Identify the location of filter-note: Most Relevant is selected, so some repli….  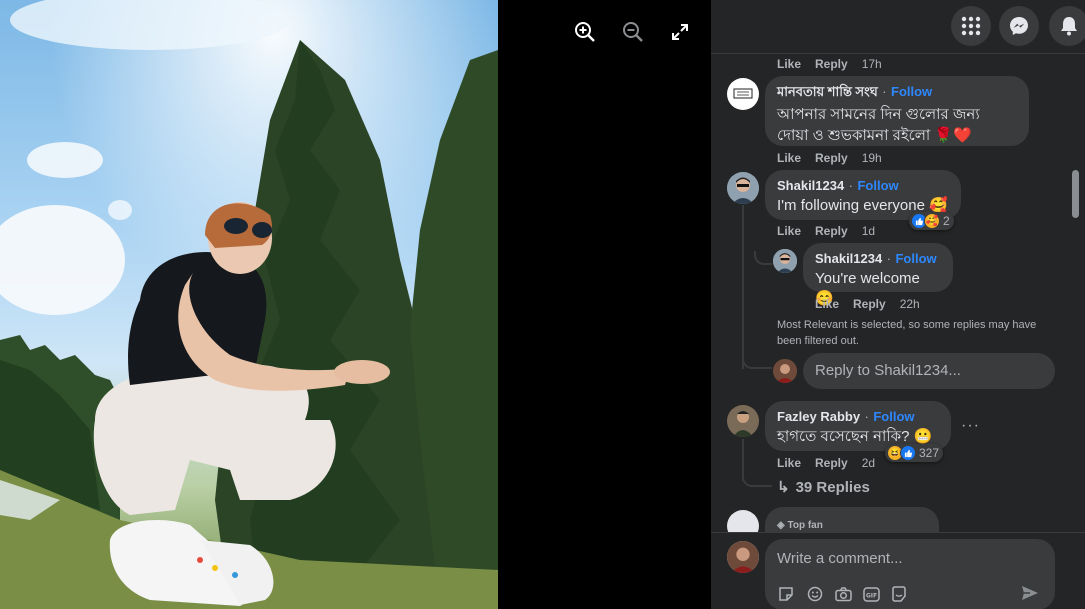
(922, 333).